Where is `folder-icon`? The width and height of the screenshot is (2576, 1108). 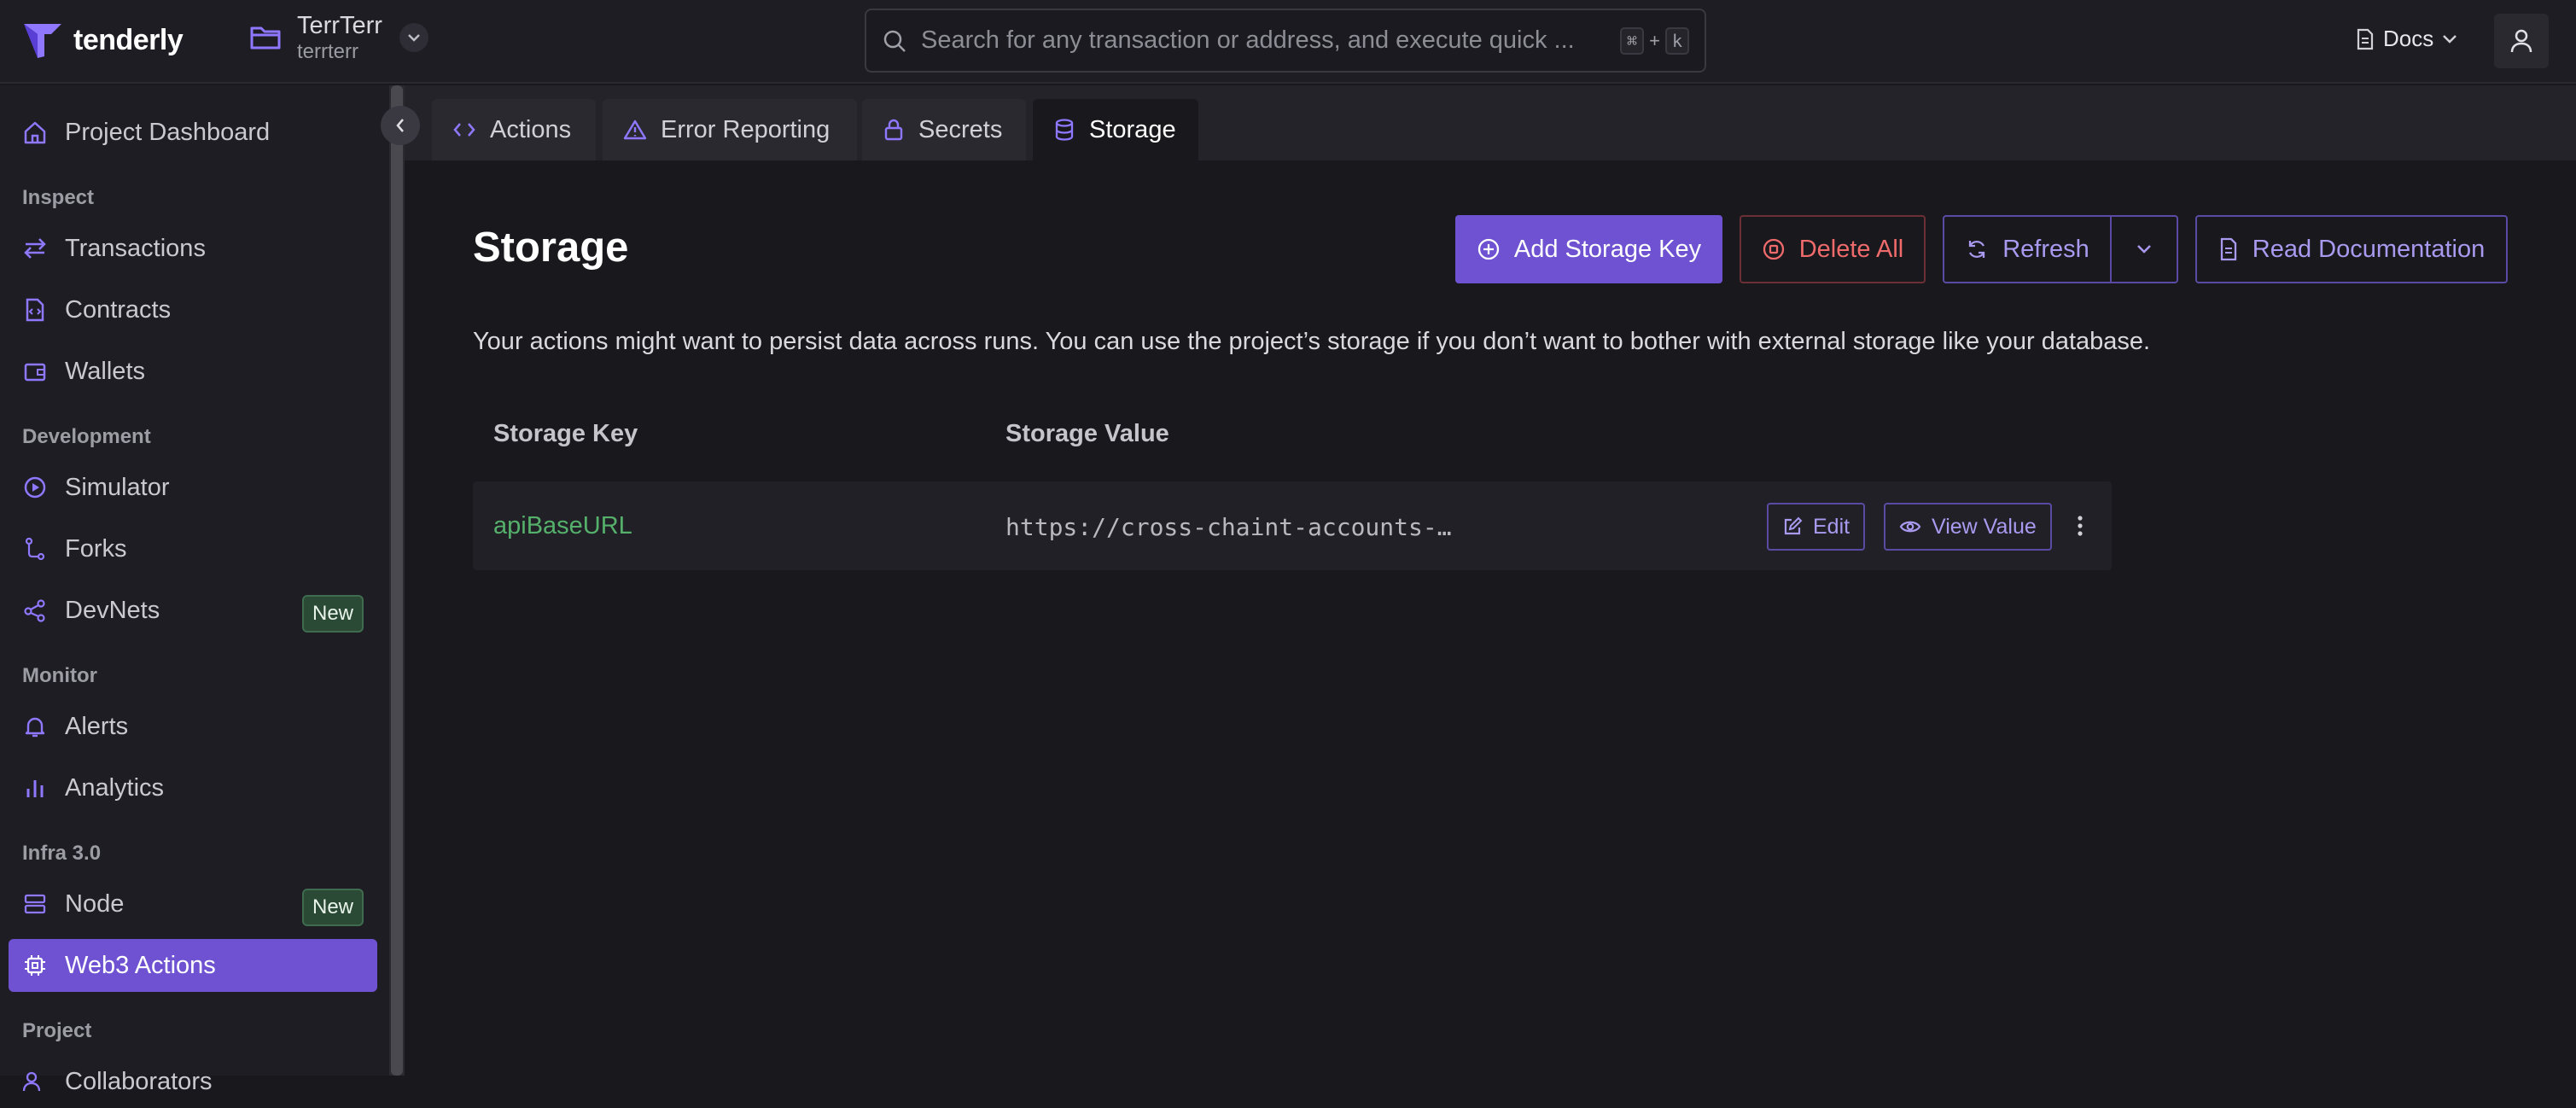 folder-icon is located at coordinates (265, 38).